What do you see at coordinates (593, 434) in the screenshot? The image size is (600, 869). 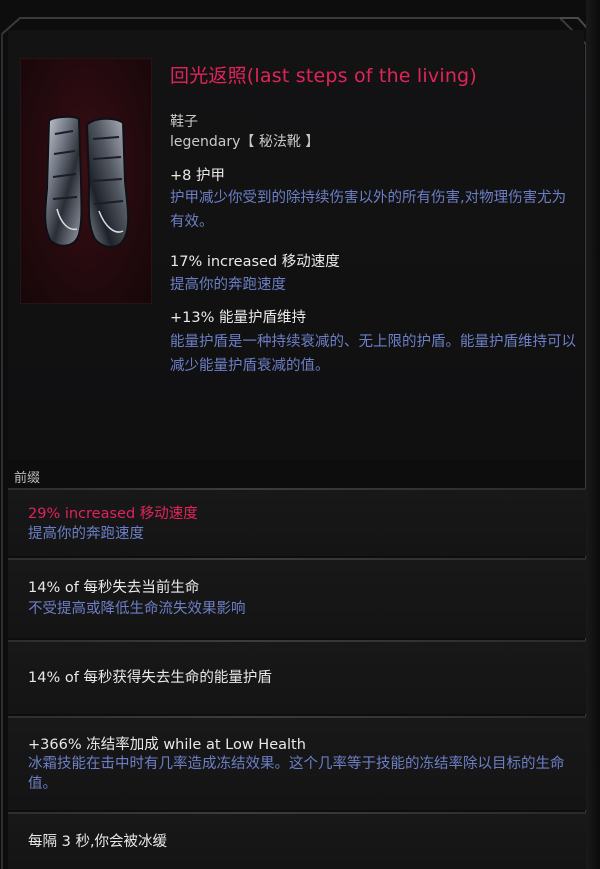 I see `window-edge` at bounding box center [593, 434].